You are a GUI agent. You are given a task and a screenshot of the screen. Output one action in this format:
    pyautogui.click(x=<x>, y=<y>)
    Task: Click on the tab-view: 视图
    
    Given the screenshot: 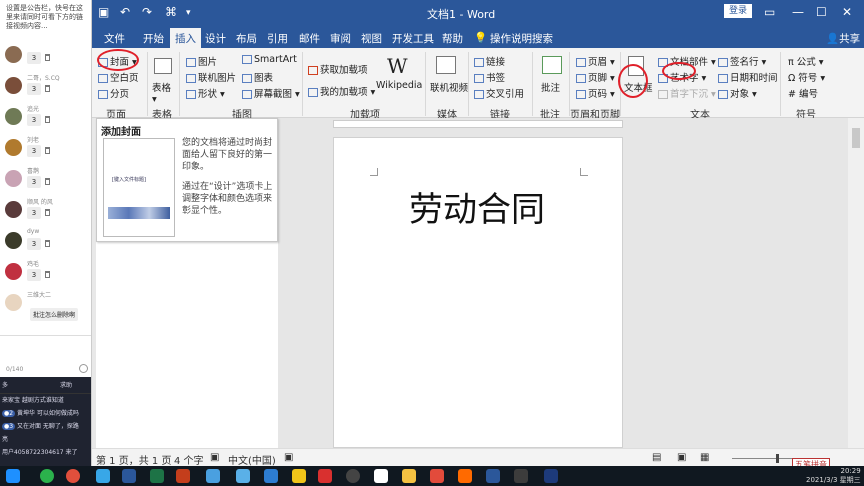 What is the action you would take?
    pyautogui.click(x=371, y=38)
    